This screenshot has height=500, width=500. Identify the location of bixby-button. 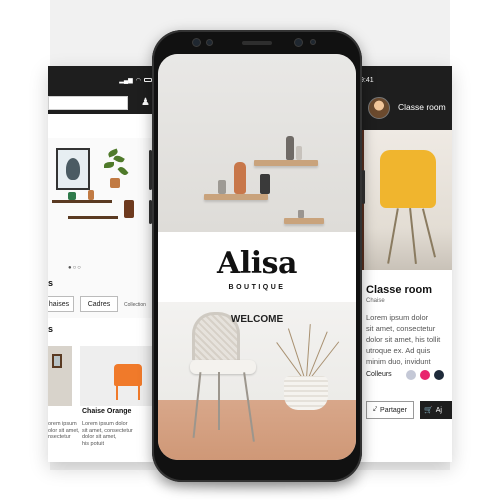
(150, 212).